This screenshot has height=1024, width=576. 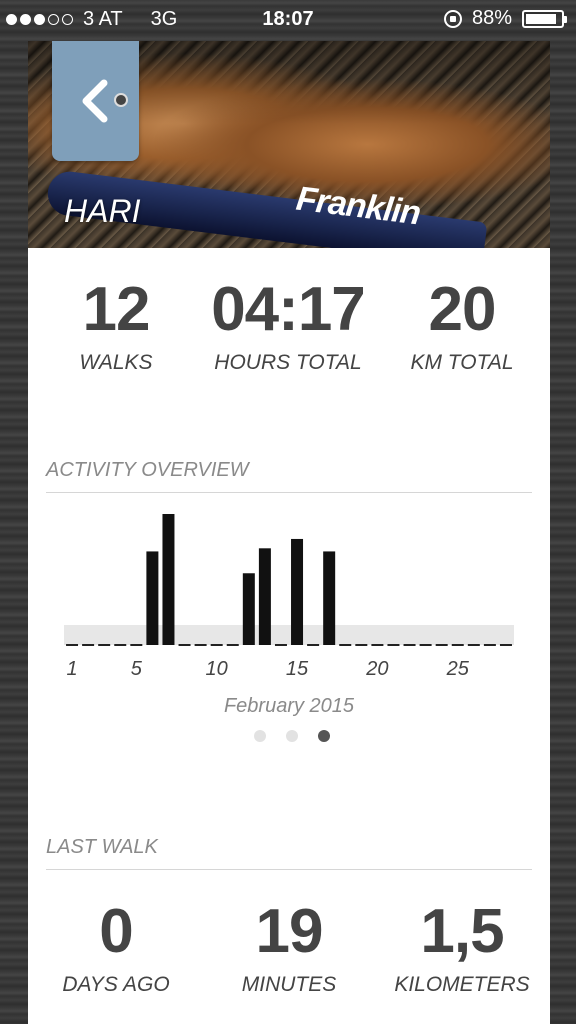 I want to click on kilometers-label: KILOMETERS, so click(x=462, y=984).